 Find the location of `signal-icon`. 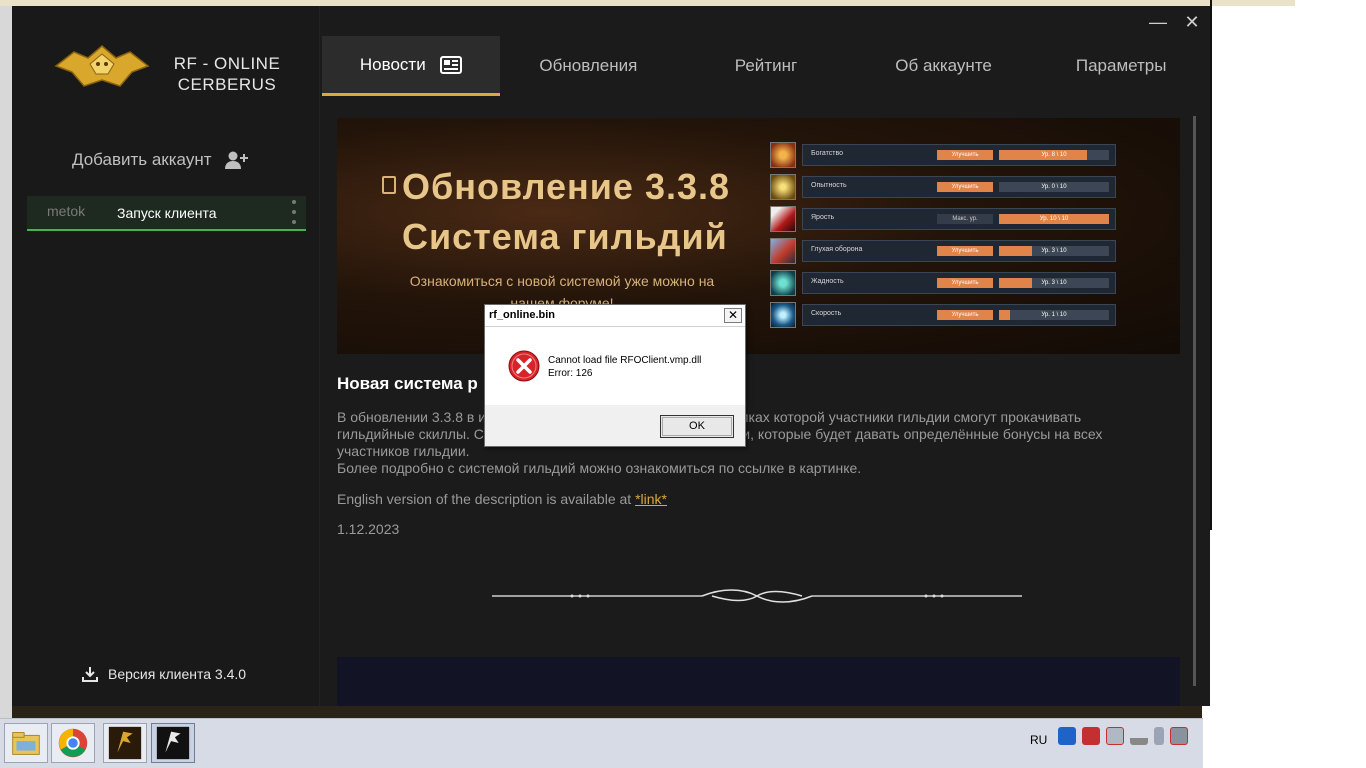

signal-icon is located at coordinates (1139, 736).